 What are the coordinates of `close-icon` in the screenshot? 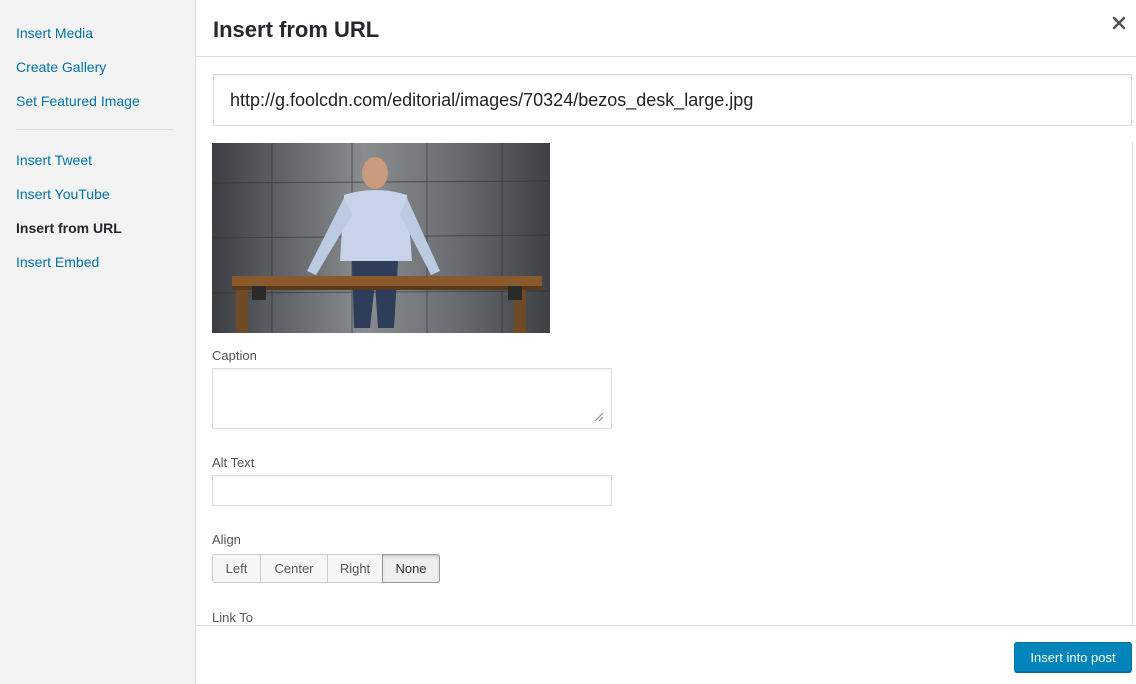 It's located at (1119, 23).